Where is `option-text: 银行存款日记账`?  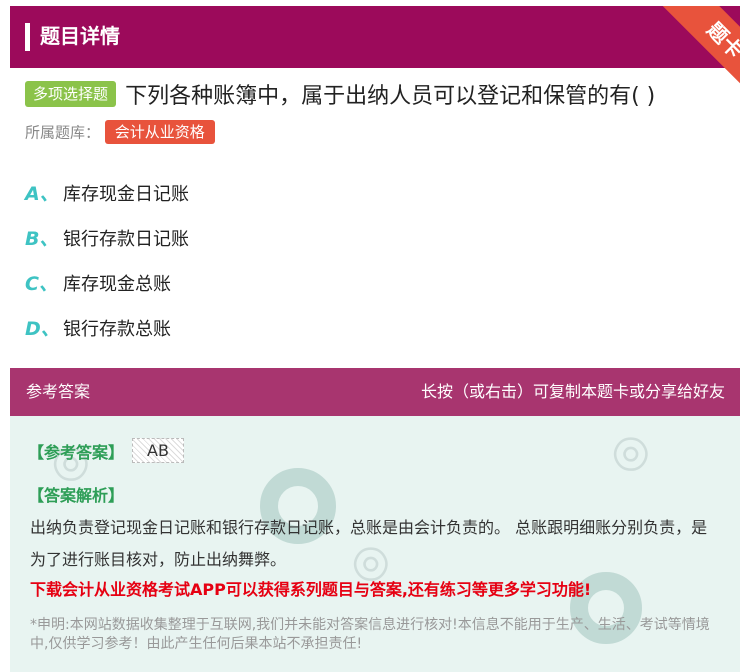
option-text: 银行存款日记账 is located at coordinates (126, 239).